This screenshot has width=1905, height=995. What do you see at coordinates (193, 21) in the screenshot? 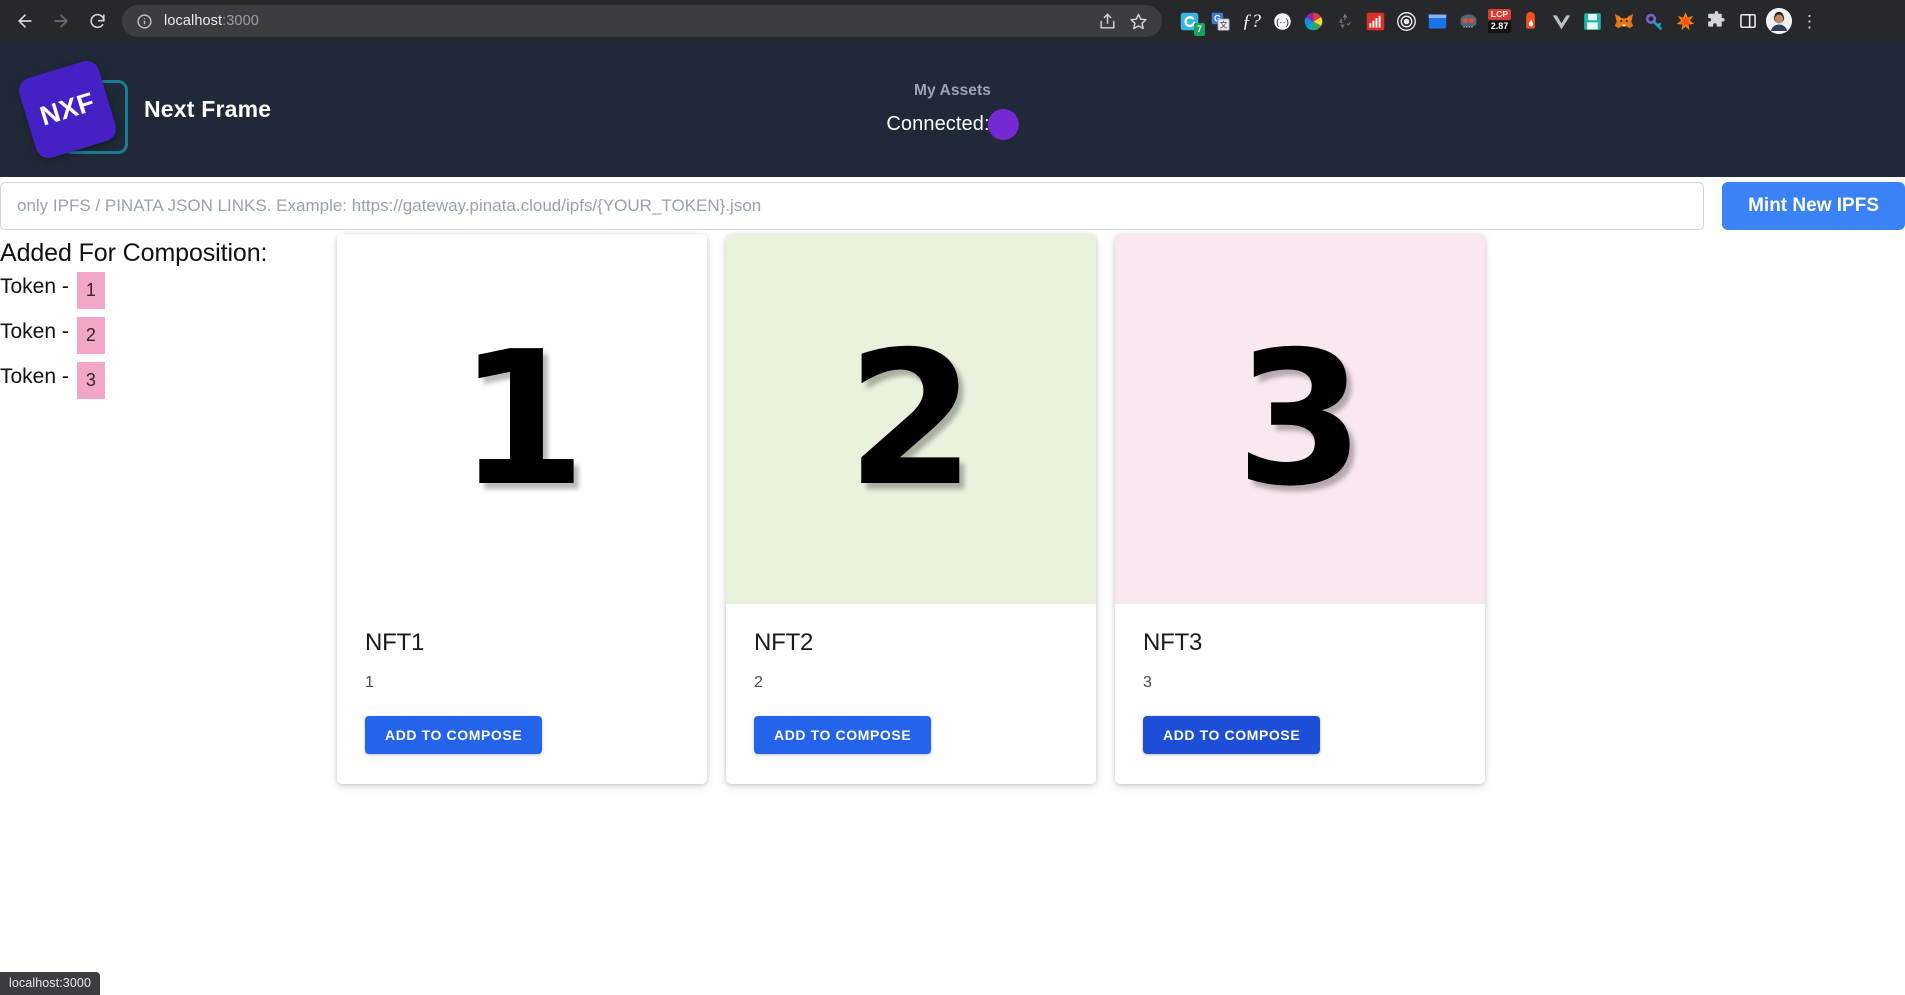
I see `url-host: localhost` at bounding box center [193, 21].